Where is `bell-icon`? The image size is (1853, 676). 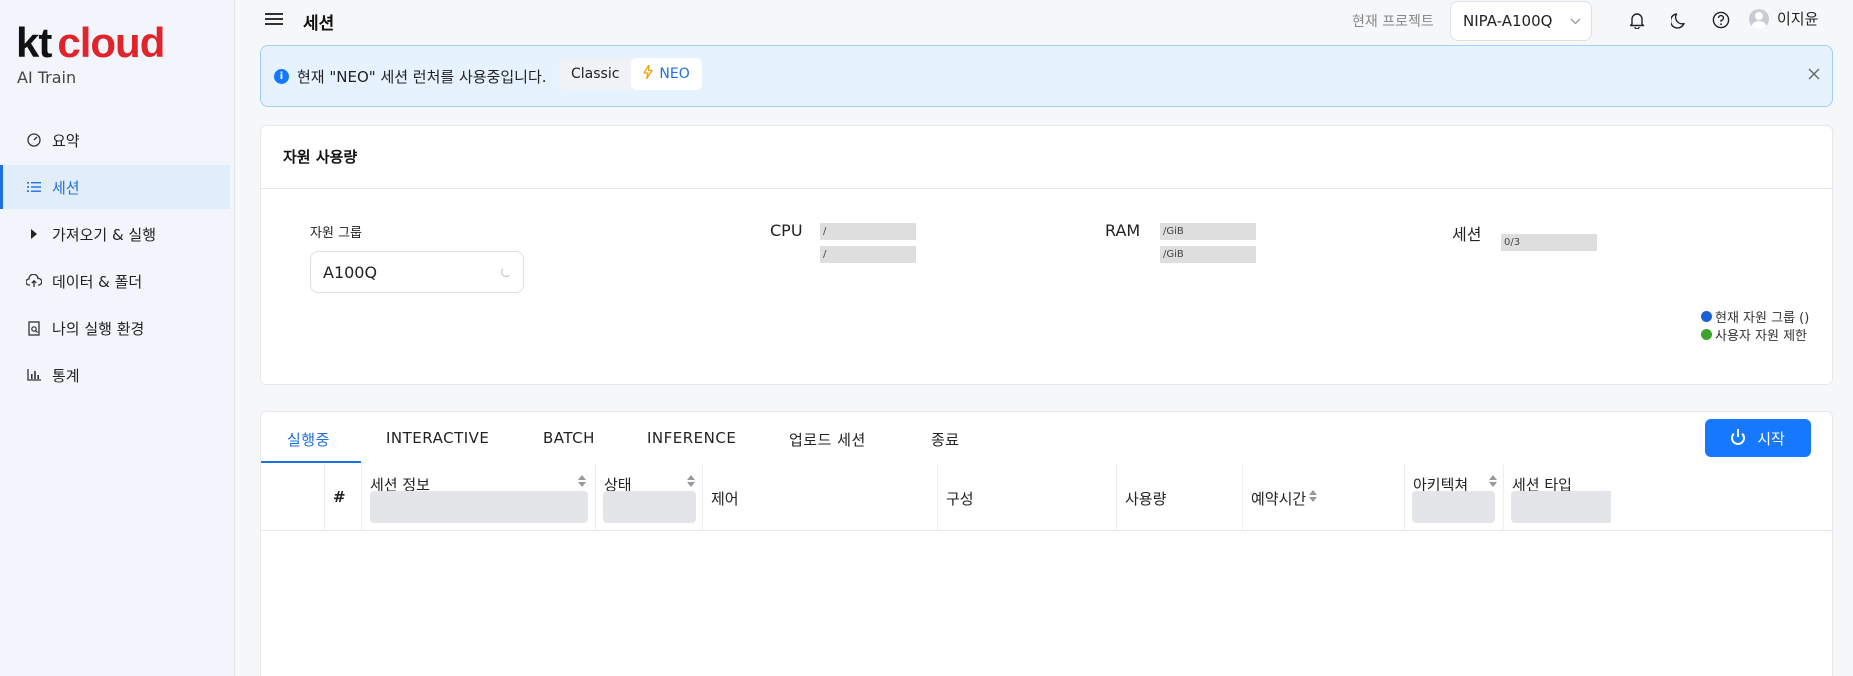
bell-icon is located at coordinates (1637, 20).